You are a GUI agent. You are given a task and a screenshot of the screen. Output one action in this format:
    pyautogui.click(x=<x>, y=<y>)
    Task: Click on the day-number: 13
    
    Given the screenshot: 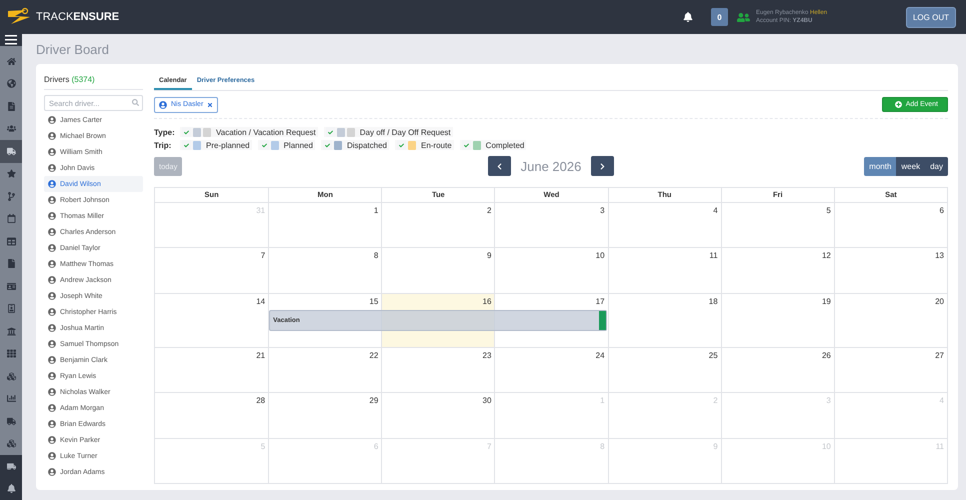 What is the action you would take?
    pyautogui.click(x=939, y=255)
    